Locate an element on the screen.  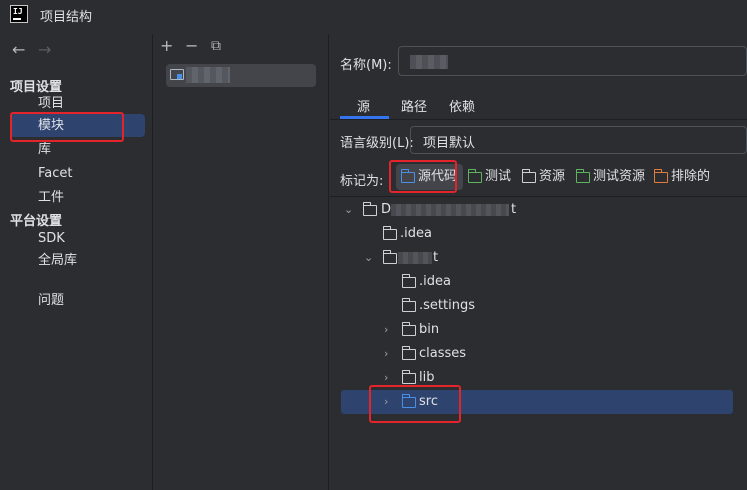
nav-item-facets: Facet is located at coordinates (77, 173).